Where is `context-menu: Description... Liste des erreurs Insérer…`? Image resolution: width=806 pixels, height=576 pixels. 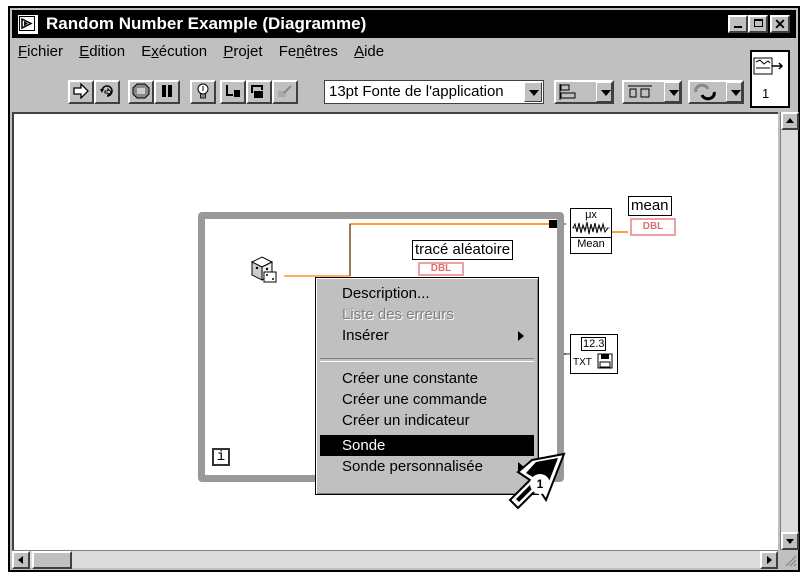
context-menu: Description... Liste des erreurs Insérer… is located at coordinates (427, 386).